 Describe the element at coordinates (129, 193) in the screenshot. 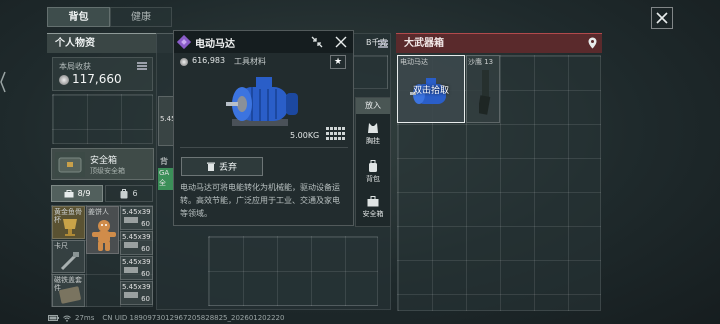

I see `backpack-count: 6` at that location.